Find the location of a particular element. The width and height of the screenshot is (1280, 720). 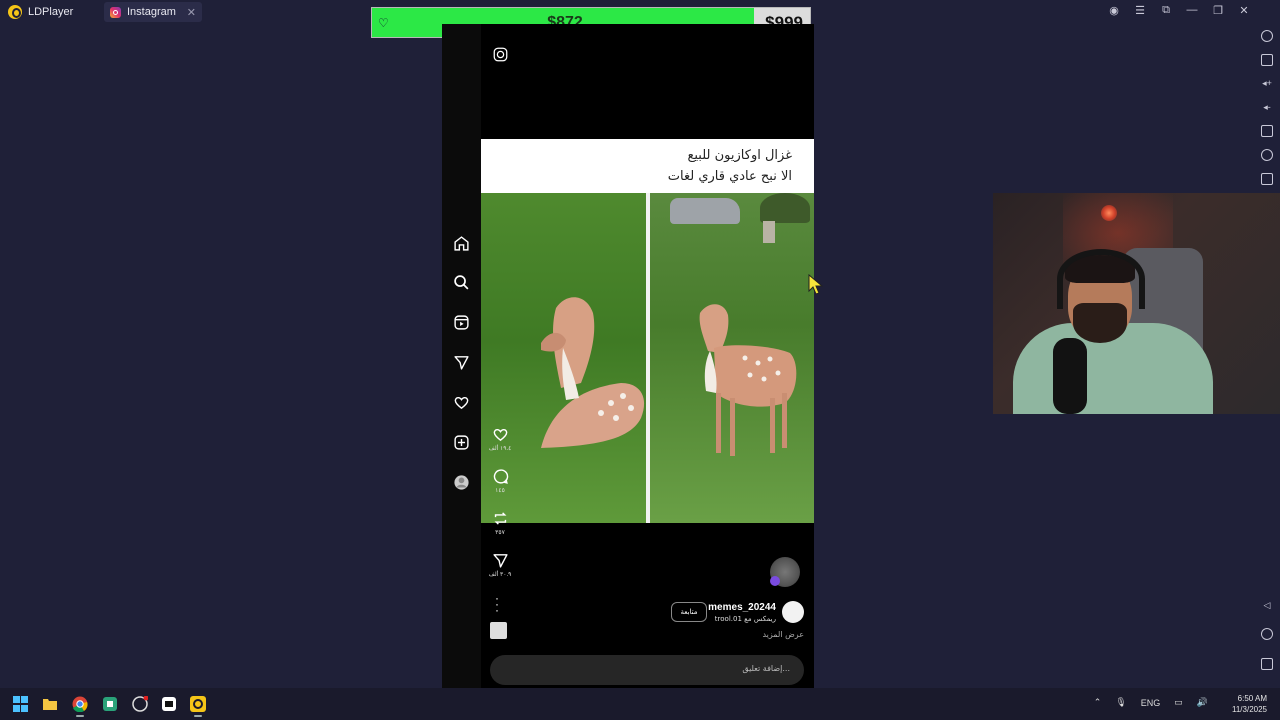

caption-line-1: غزال اوكازيون للبيع is located at coordinates (739, 155).